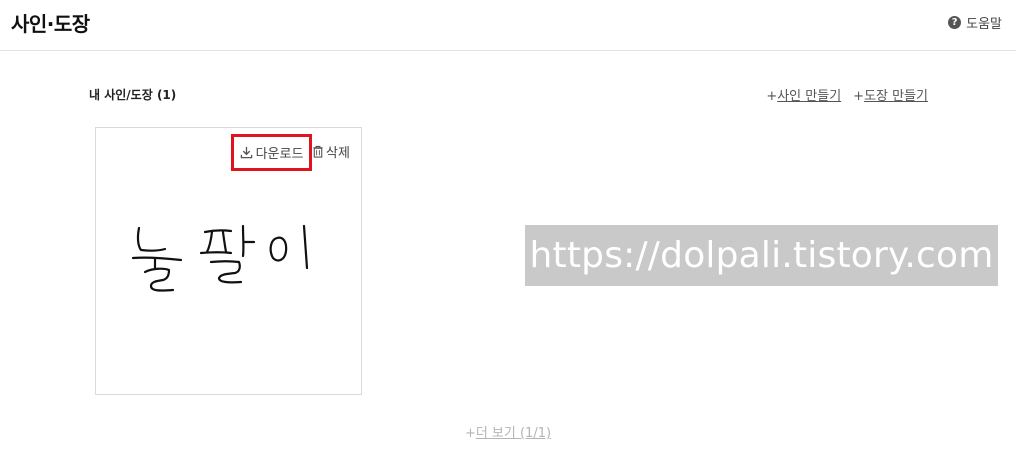 This screenshot has height=465, width=1016. What do you see at coordinates (955, 22) in the screenshot?
I see `question-circle-icon: ?` at bounding box center [955, 22].